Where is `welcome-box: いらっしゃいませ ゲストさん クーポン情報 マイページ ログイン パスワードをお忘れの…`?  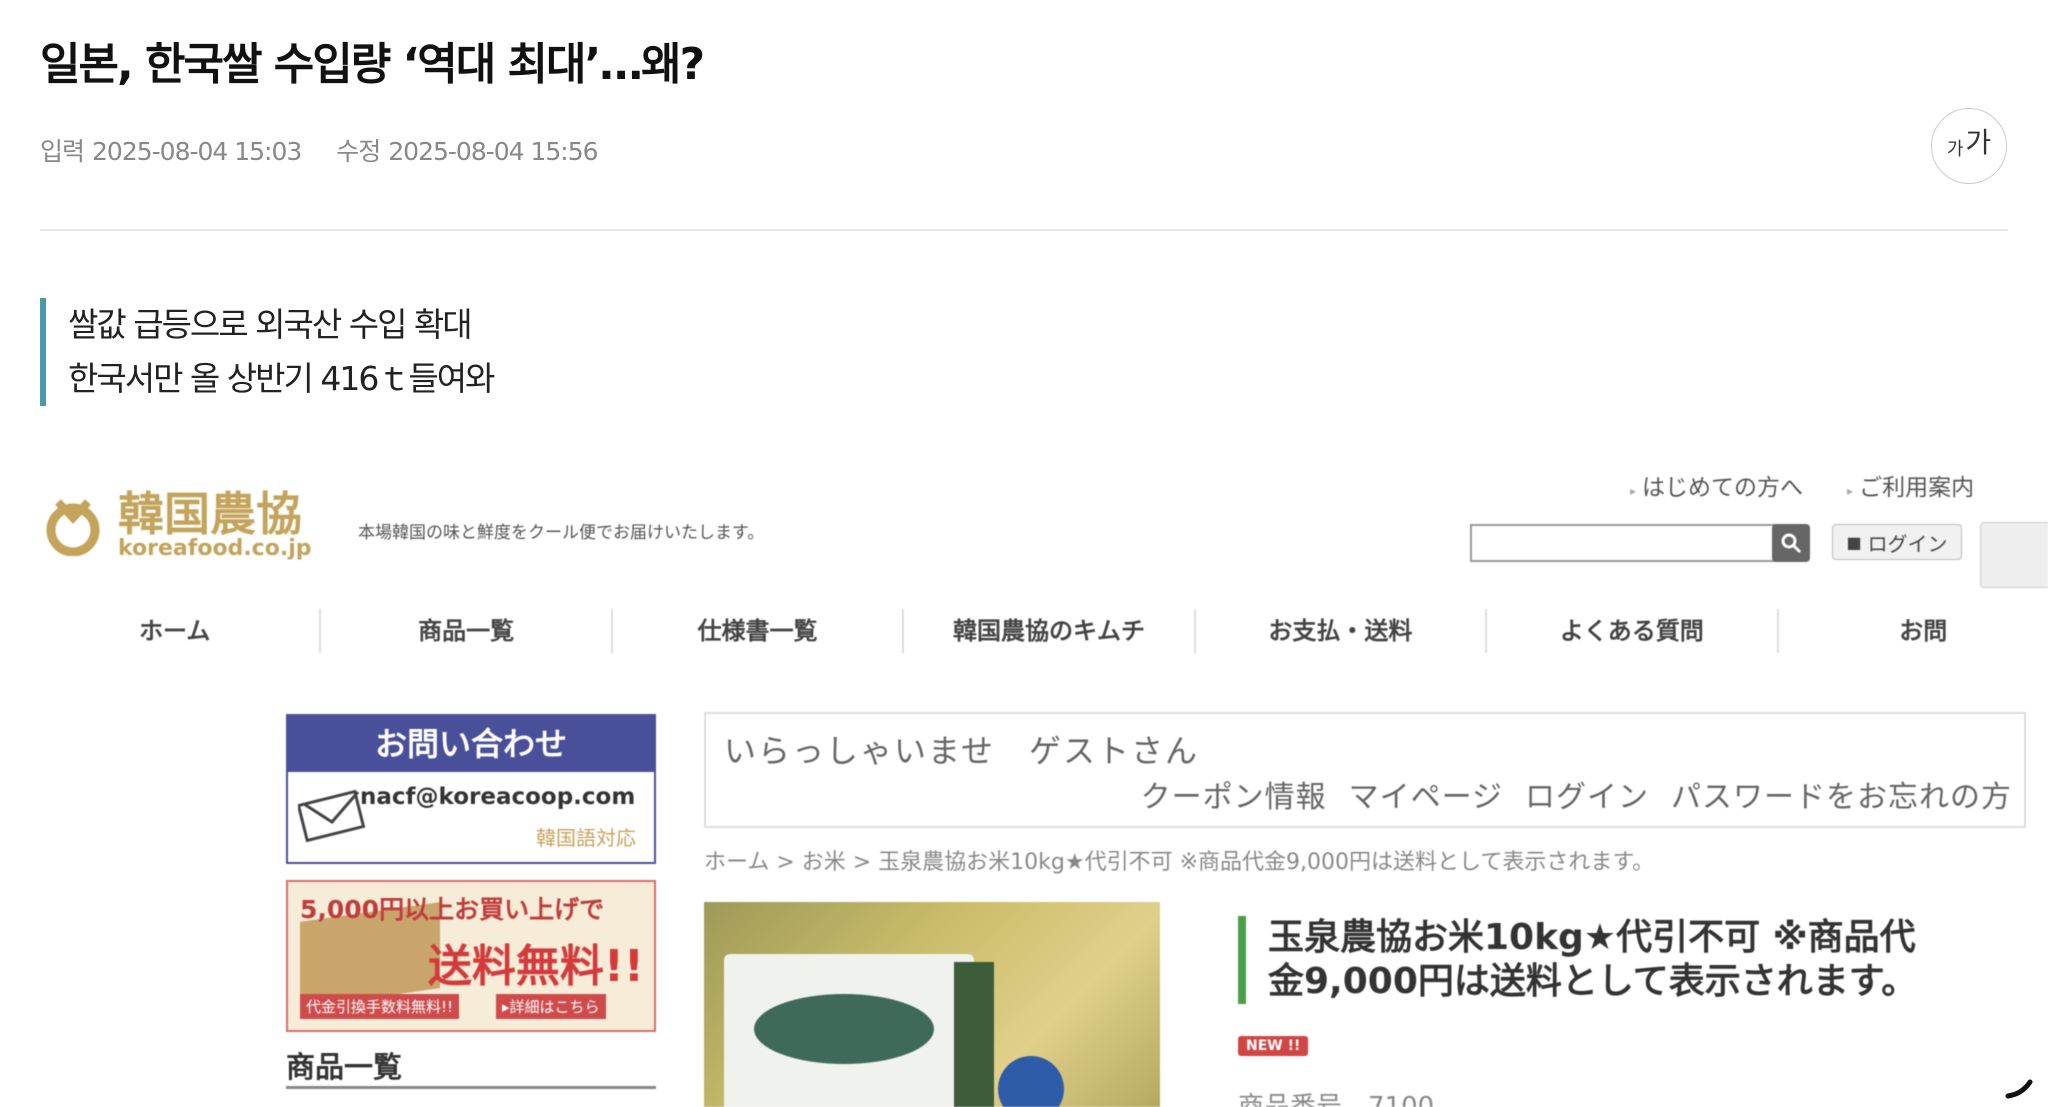
welcome-box: いらっしゃいませ ゲストさん クーポン情報 マイページ ログイン パスワードをお忘れの… is located at coordinates (1365, 770).